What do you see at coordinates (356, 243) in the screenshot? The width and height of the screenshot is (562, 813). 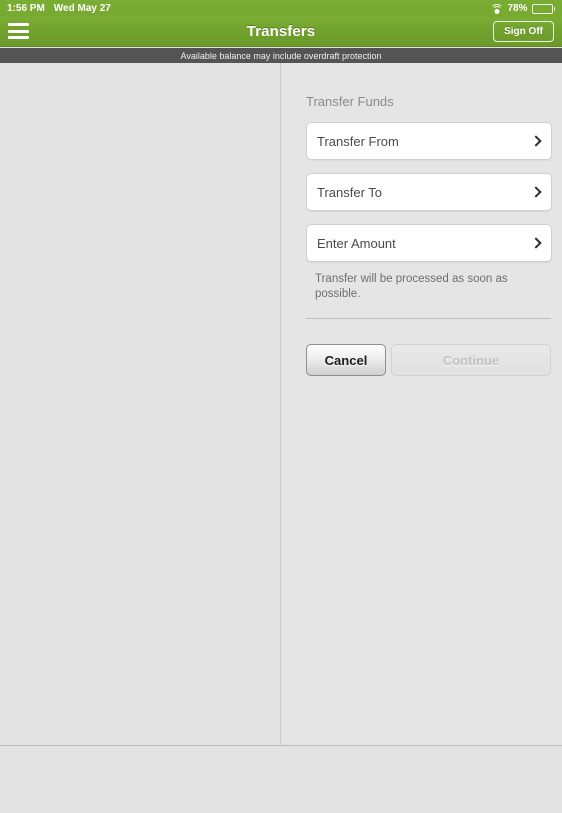 I see `enter-amount-label: Enter Amount` at bounding box center [356, 243].